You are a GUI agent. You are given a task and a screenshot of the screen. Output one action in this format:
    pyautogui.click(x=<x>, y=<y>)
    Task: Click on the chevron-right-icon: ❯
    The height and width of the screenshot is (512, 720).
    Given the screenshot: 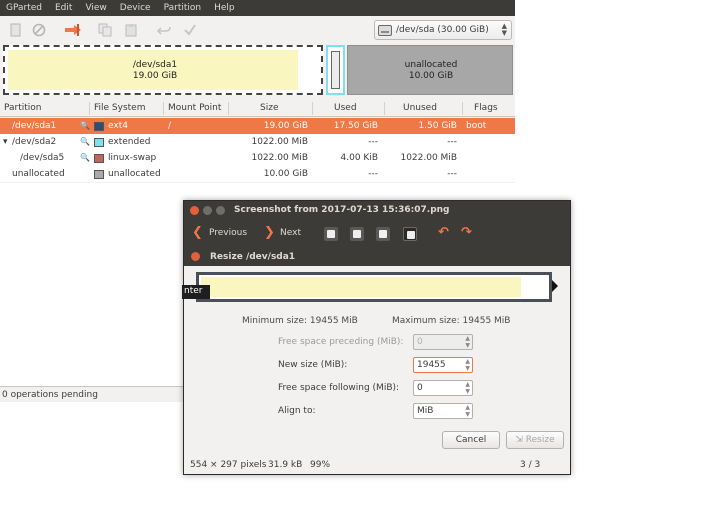 What is the action you would take?
    pyautogui.click(x=269, y=232)
    